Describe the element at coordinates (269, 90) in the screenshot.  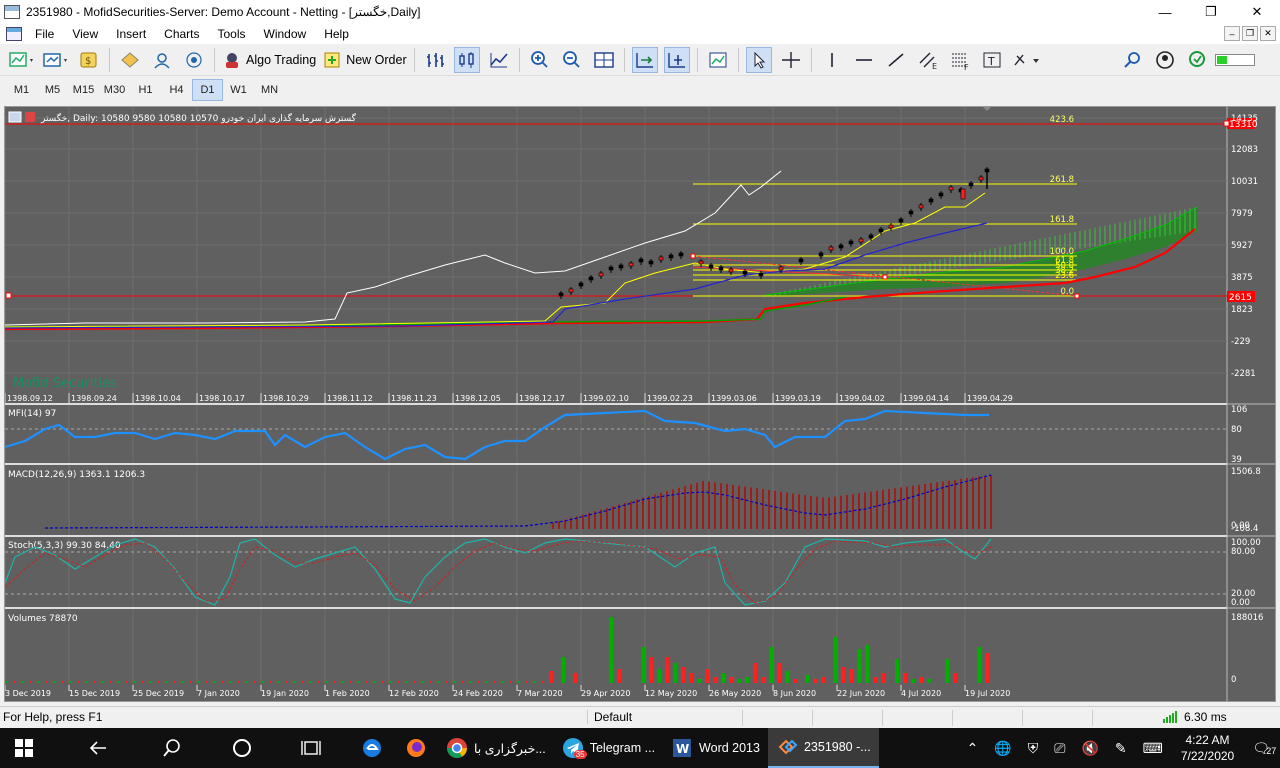
I see `timeframe-mn: MN` at that location.